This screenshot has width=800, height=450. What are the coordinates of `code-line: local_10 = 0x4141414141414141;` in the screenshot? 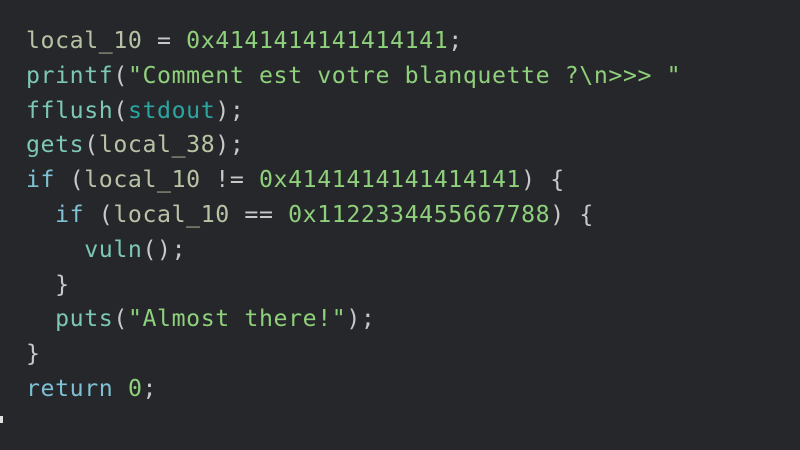 It's located at (353, 41).